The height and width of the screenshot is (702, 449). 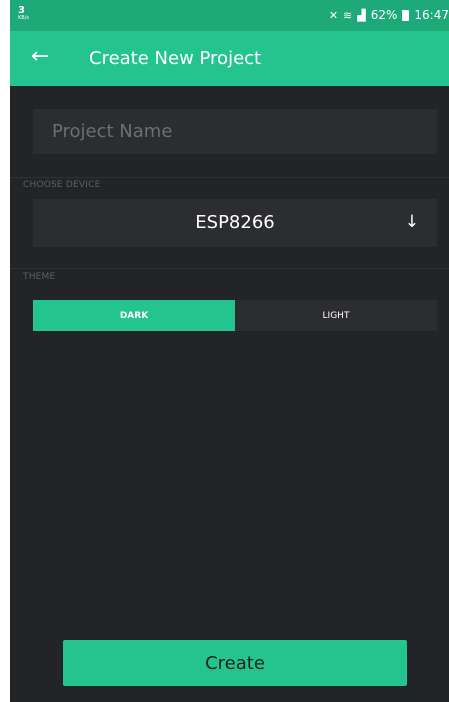 What do you see at coordinates (348, 15) in the screenshot?
I see `wifi-icon: ≋` at bounding box center [348, 15].